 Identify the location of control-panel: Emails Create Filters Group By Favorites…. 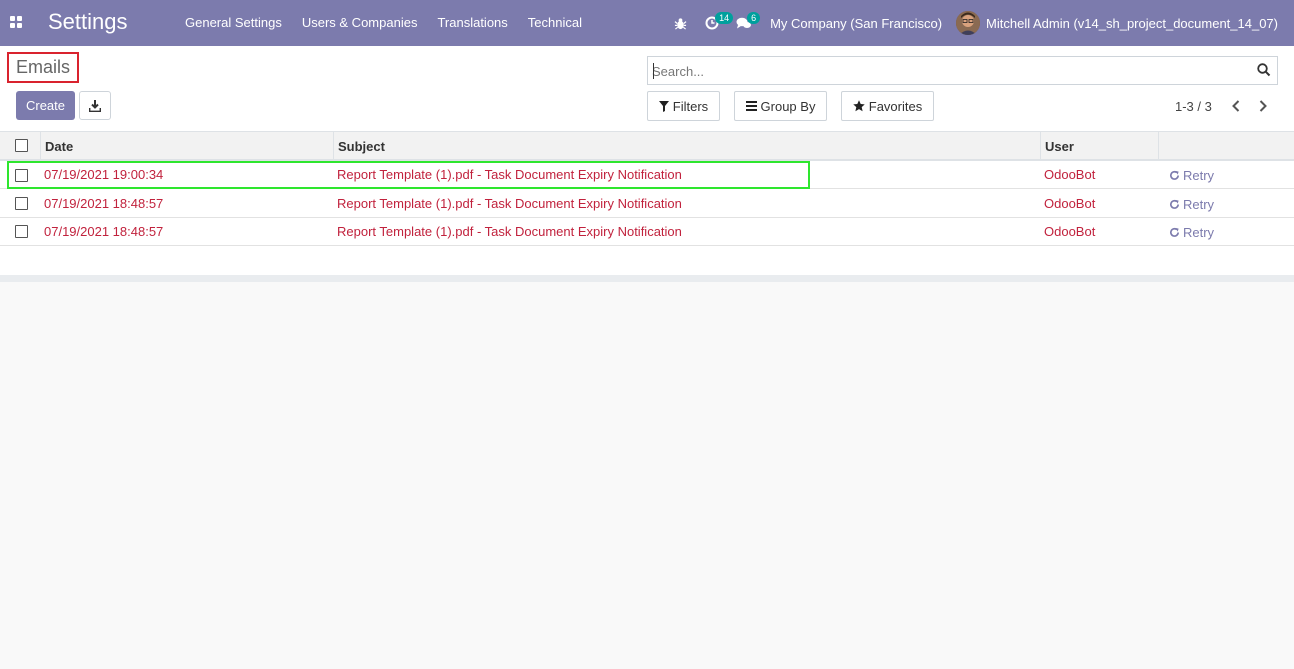
(647, 89).